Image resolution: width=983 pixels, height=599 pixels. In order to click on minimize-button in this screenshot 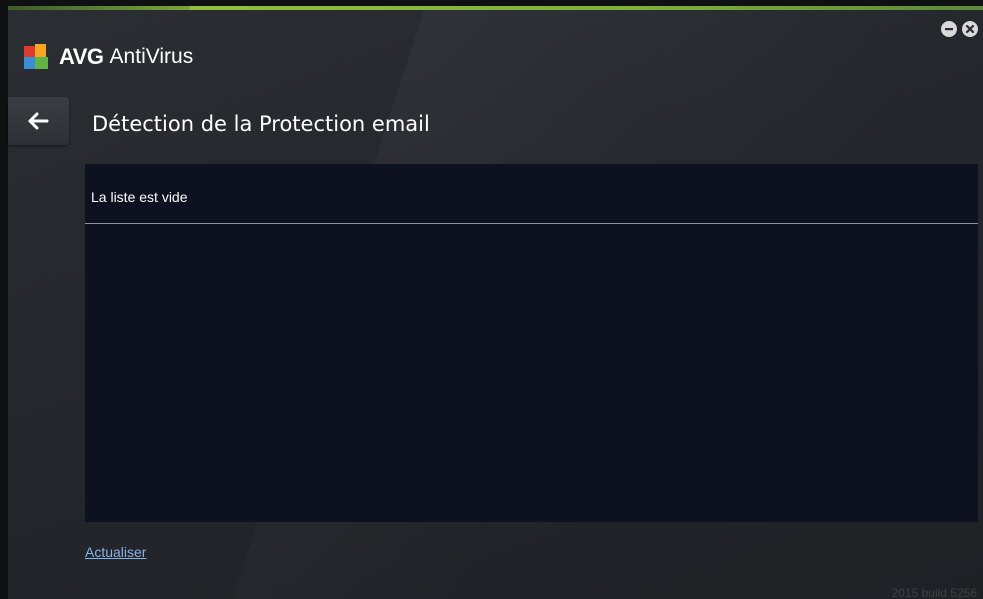, I will do `click(949, 29)`.